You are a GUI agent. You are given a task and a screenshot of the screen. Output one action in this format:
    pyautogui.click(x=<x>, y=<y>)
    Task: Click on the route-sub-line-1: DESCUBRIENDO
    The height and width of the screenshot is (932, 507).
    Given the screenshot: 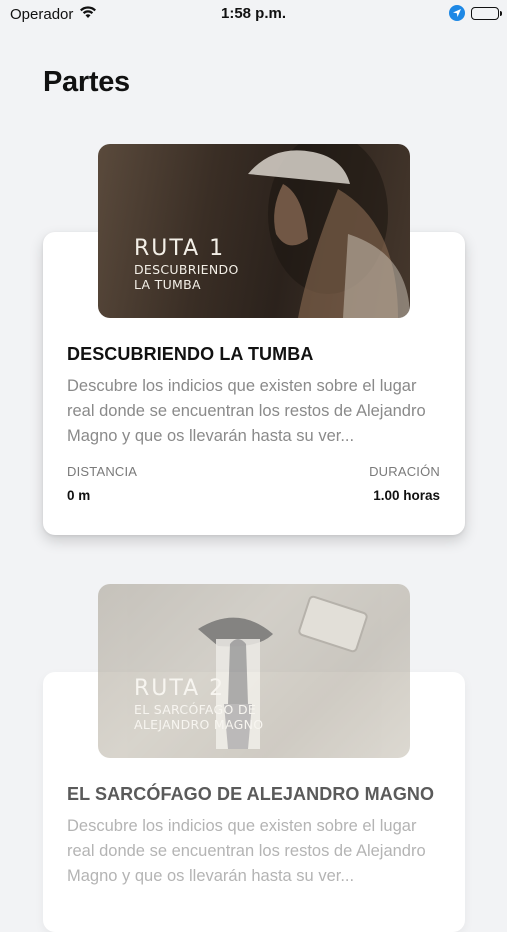 What is the action you would take?
    pyautogui.click(x=186, y=269)
    